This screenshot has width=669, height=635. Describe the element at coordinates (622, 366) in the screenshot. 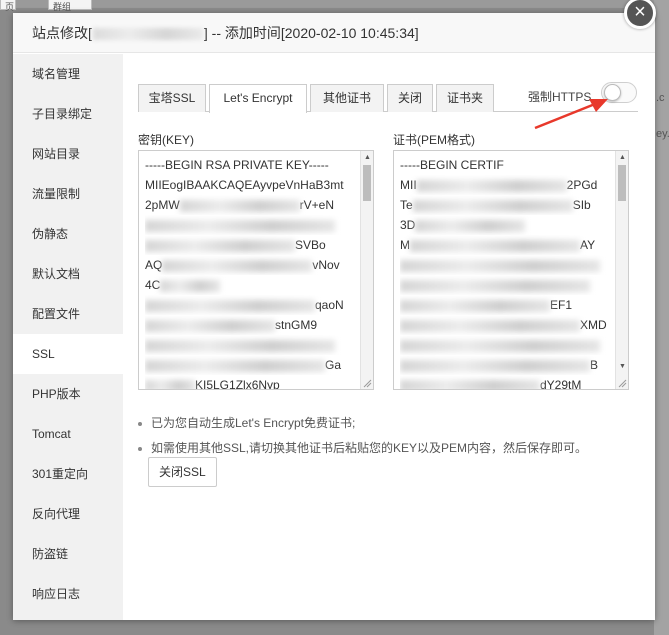

I see `scroll-down-icon: ▼` at that location.